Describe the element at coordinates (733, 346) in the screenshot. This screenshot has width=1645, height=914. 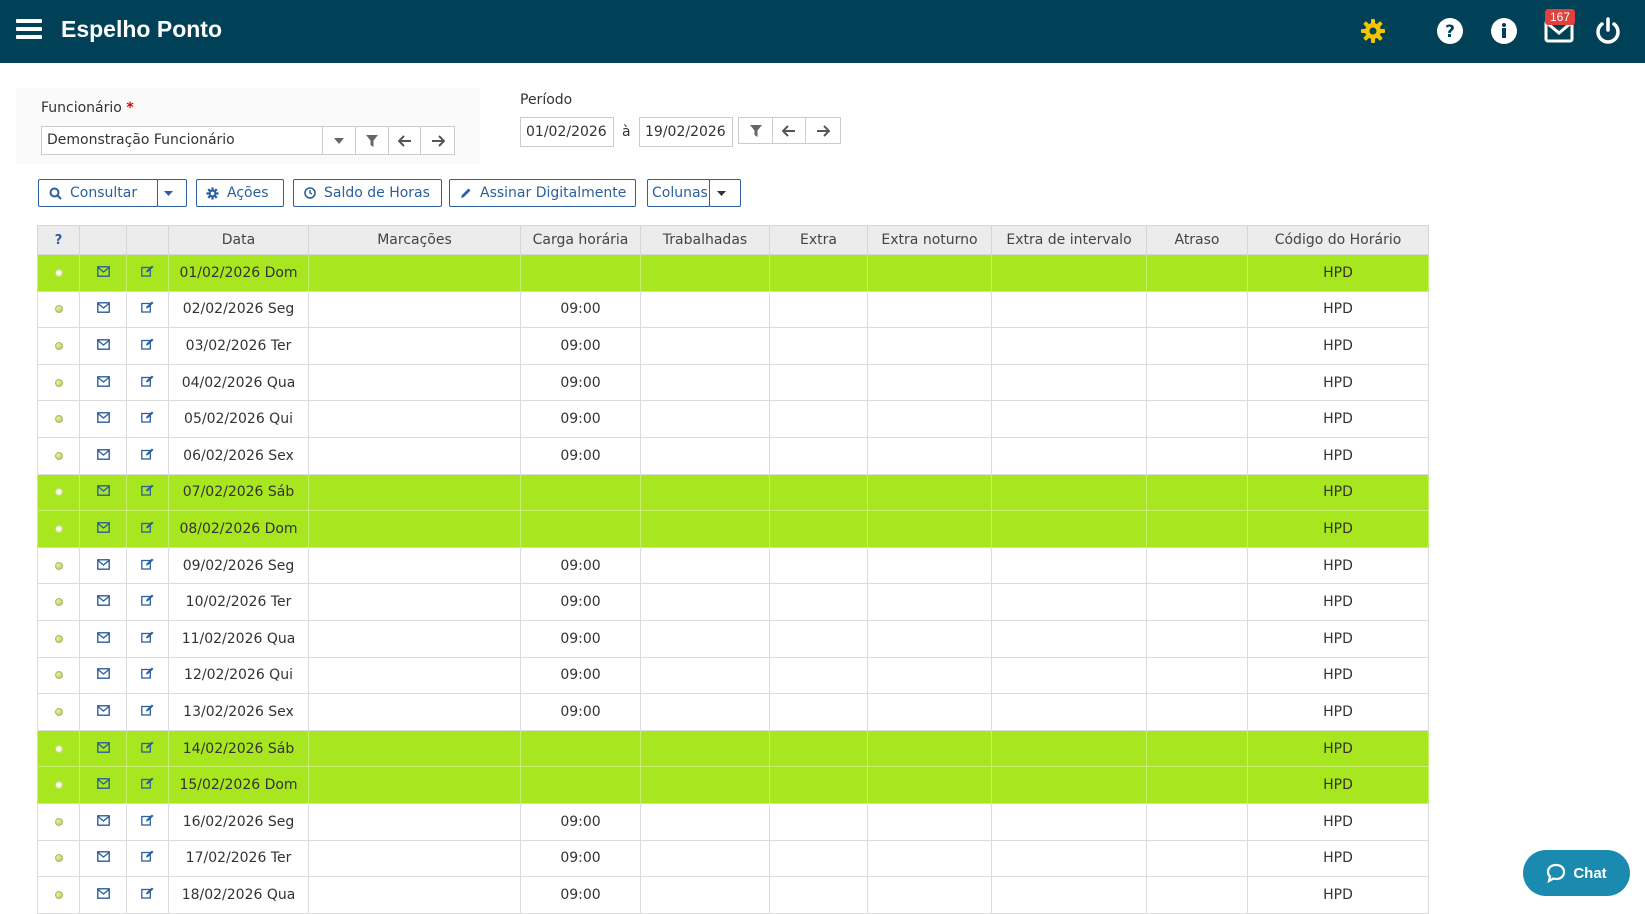
I see `table-row: 03/02/2026 Ter 09:00 HPD` at that location.